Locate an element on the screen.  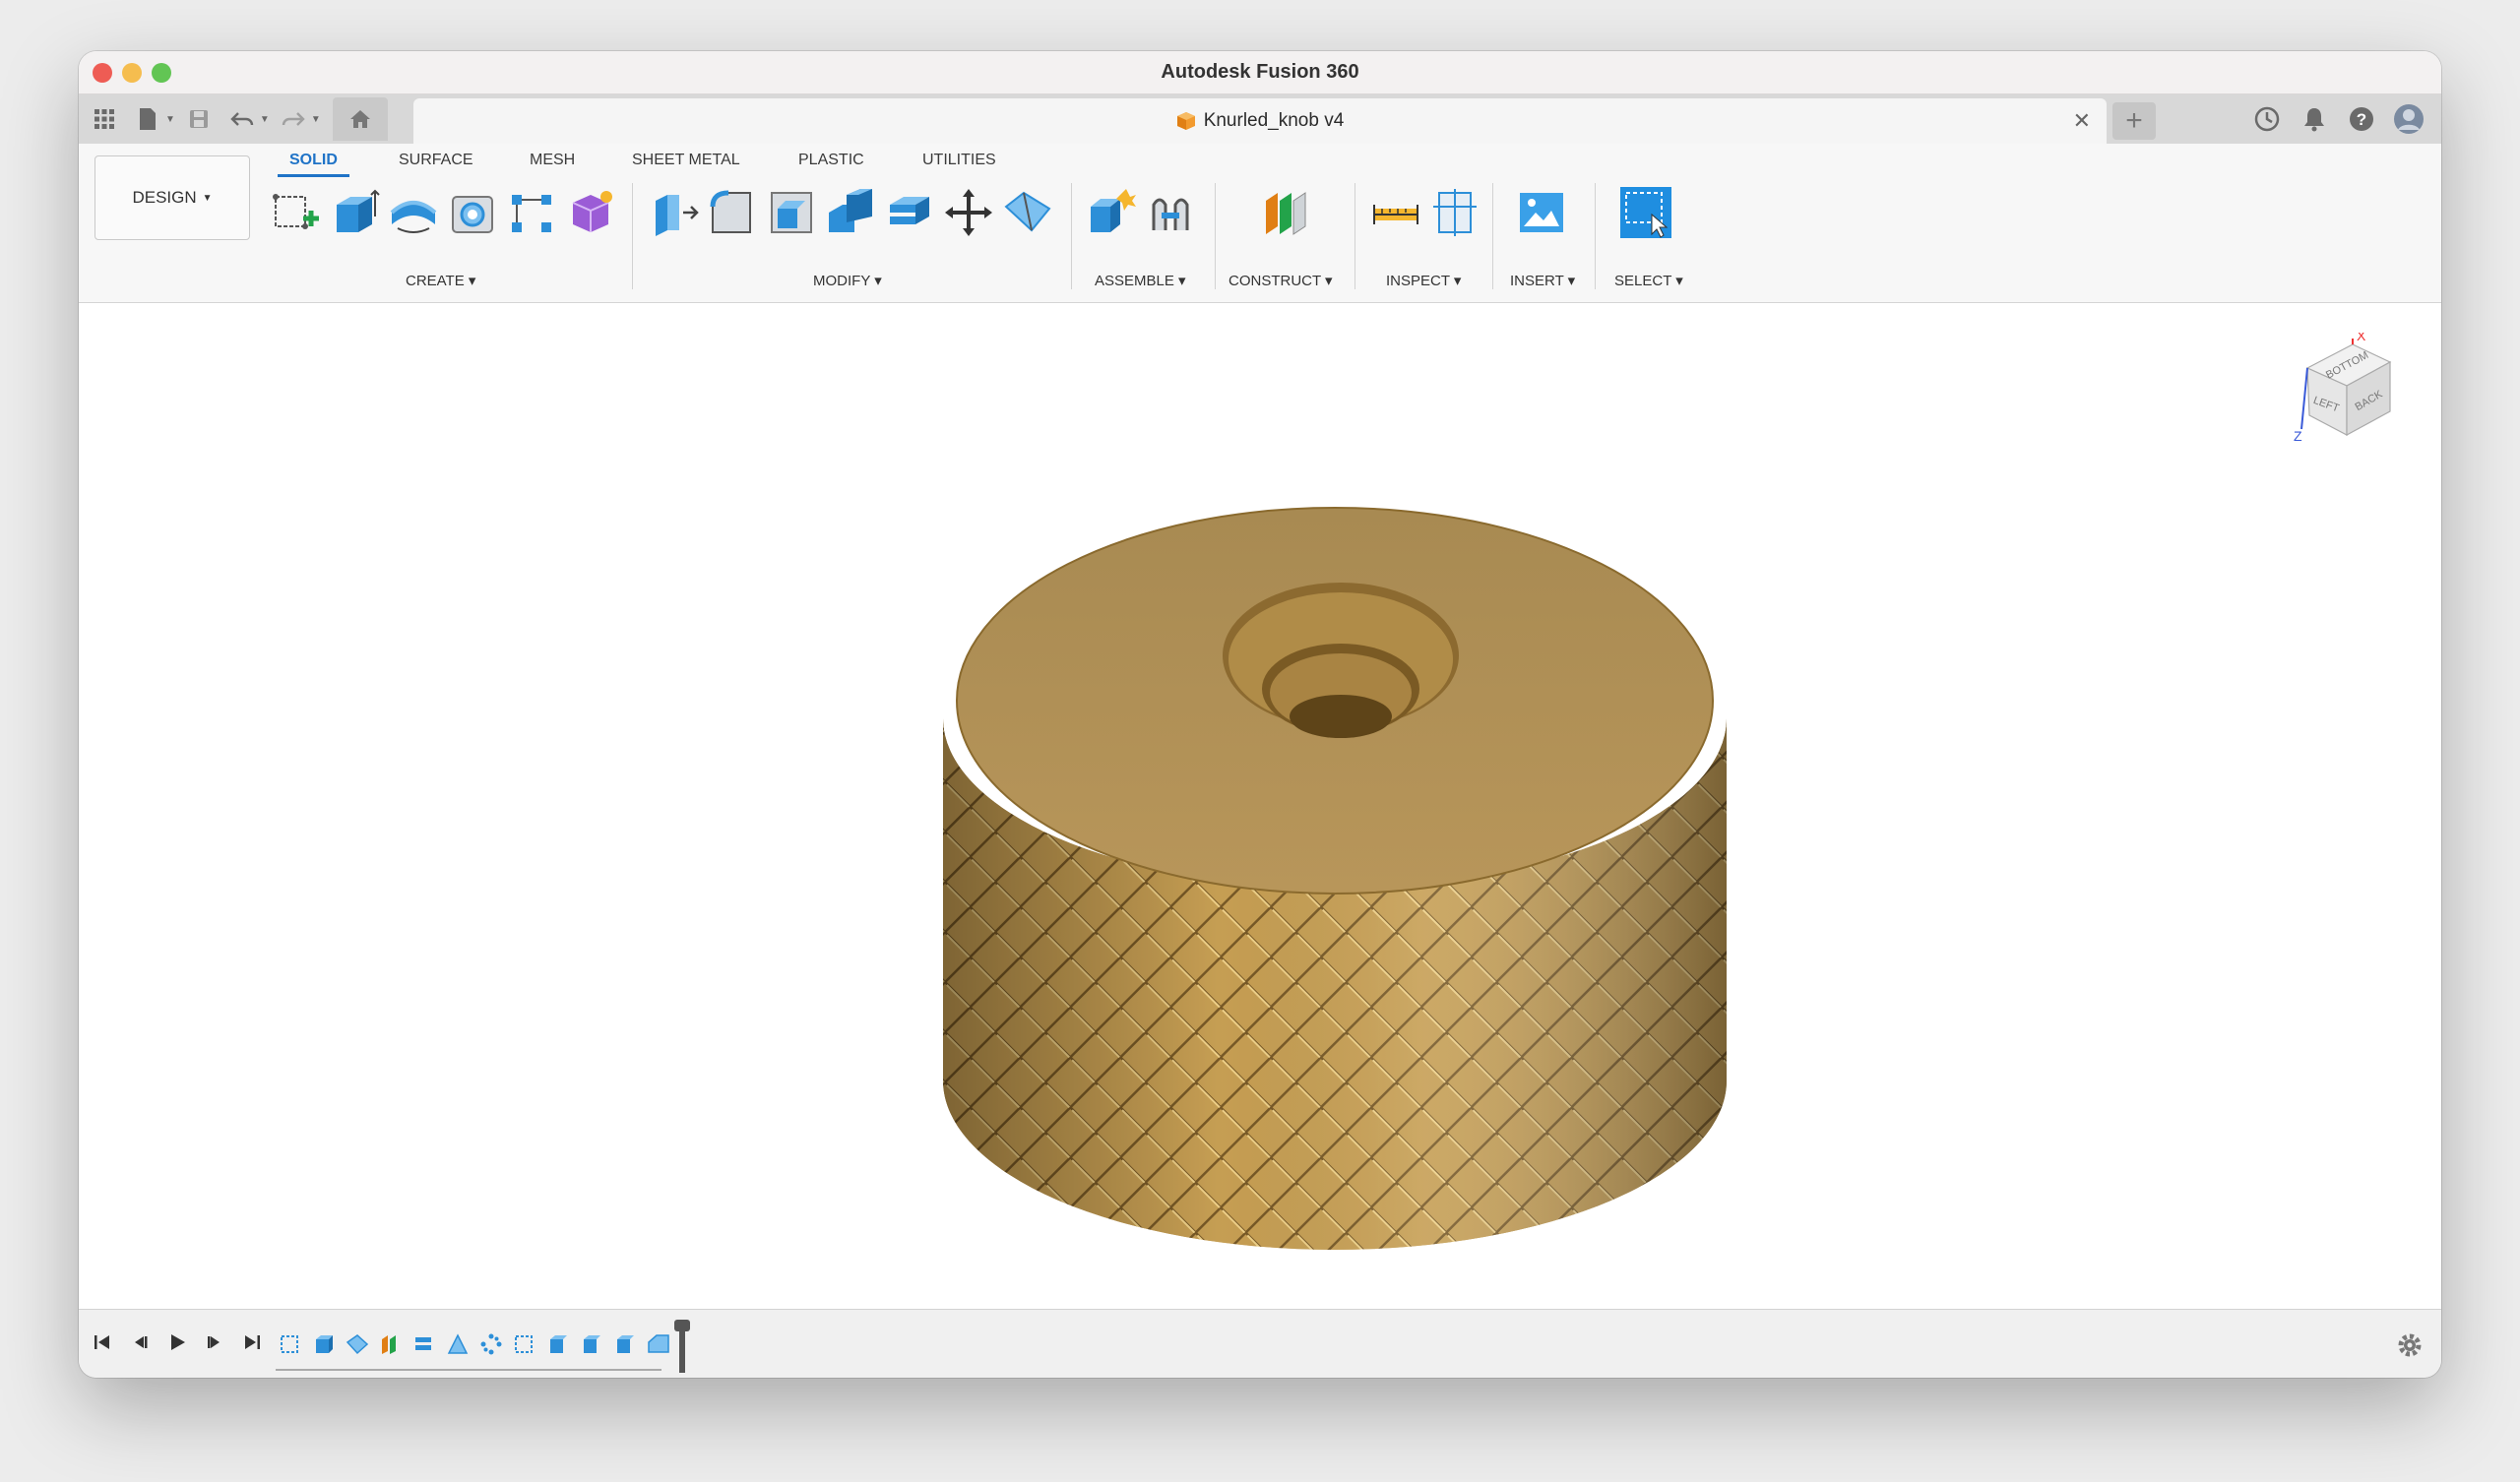
file-icon is located at coordinates (147, 119).